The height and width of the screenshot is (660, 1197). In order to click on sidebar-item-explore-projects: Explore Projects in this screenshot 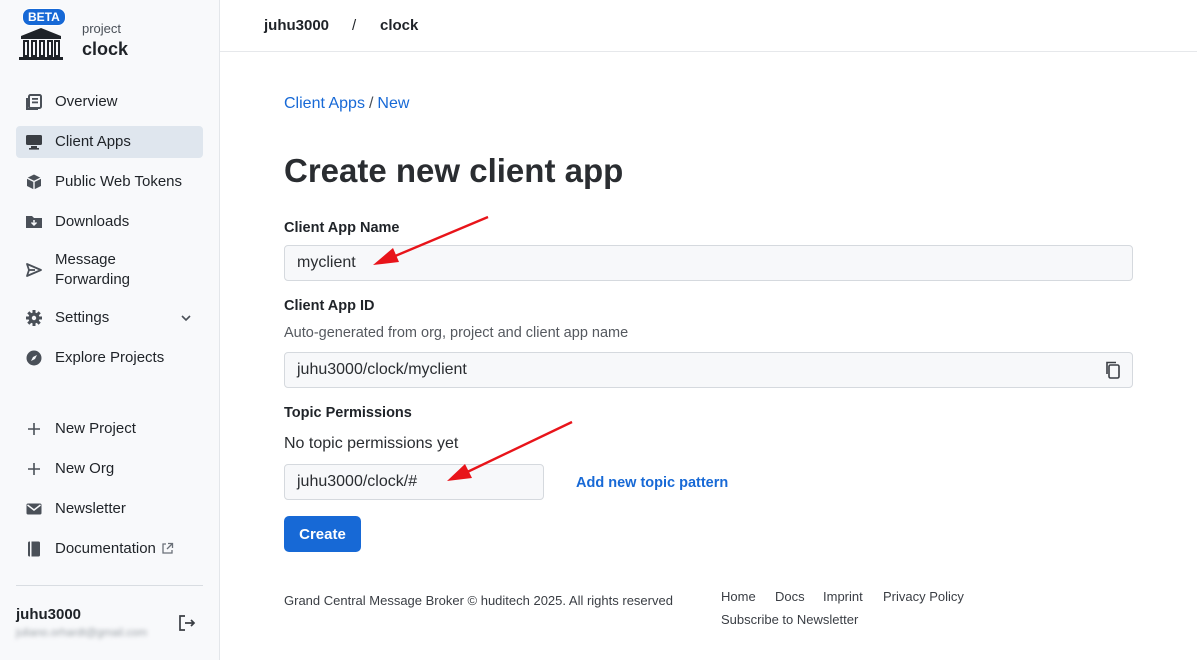, I will do `click(109, 358)`.